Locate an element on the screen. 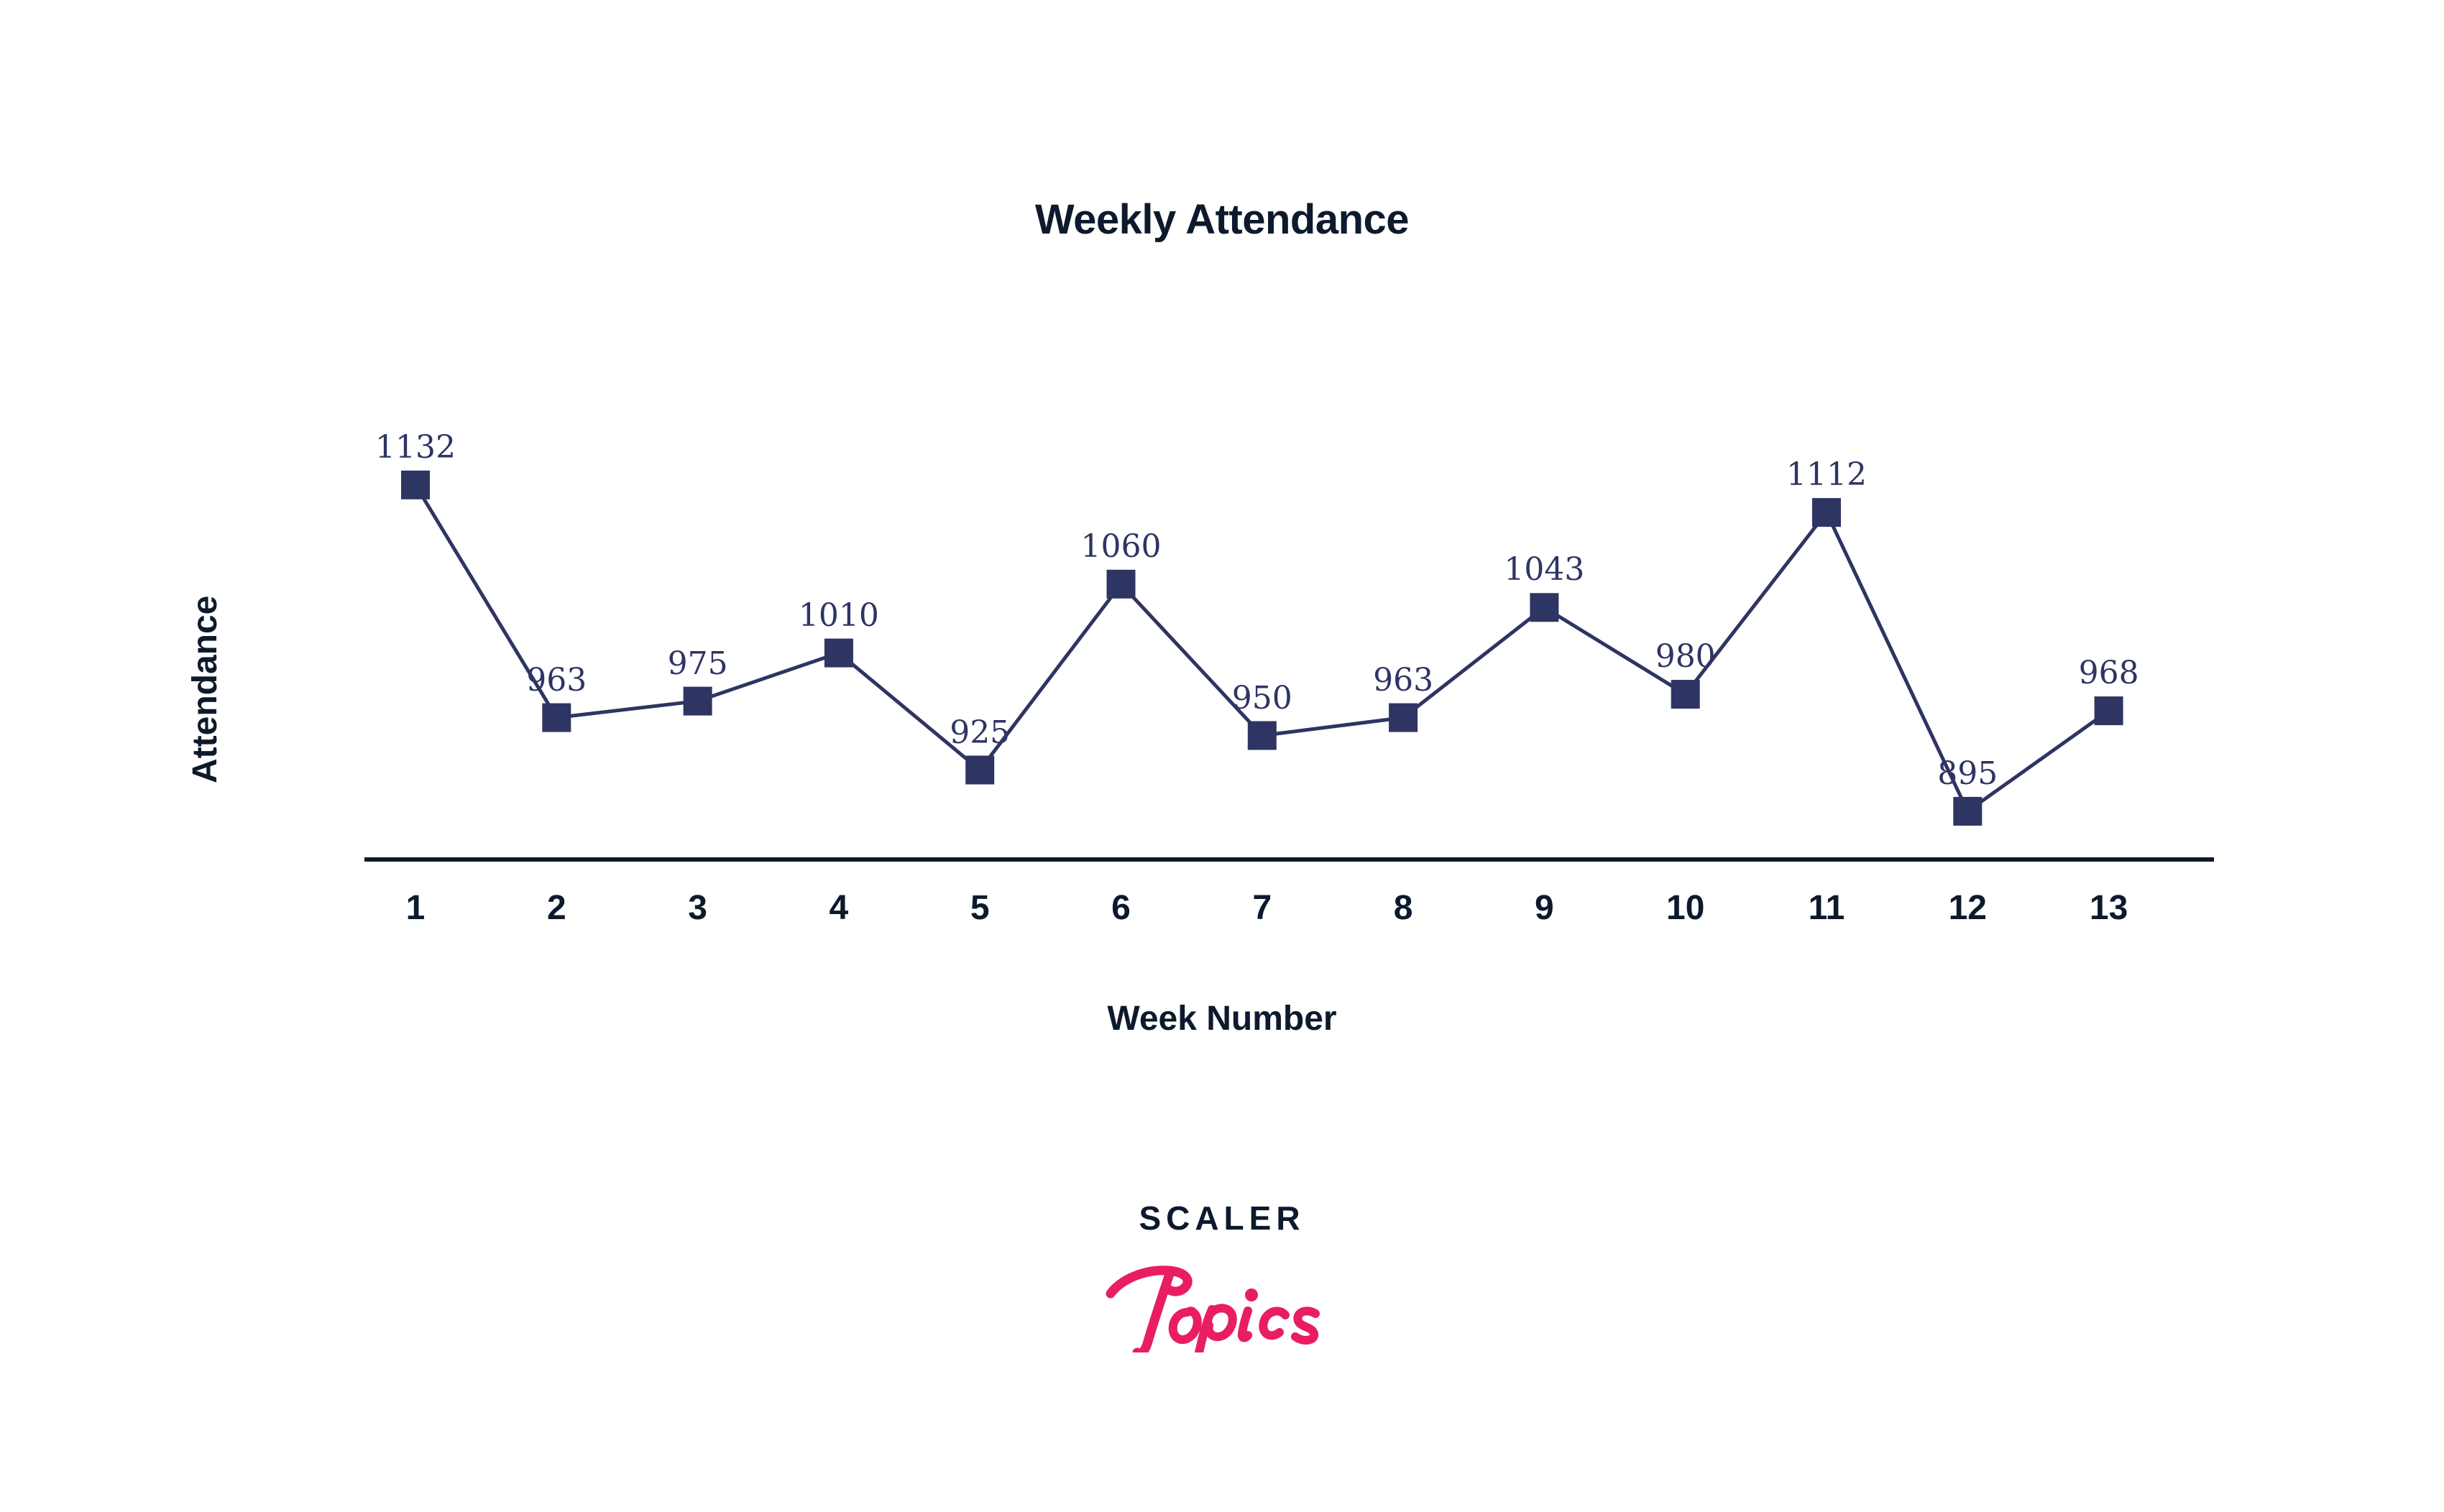 The image size is (2444, 1512). scaler-topics-logo: SCALER is located at coordinates (1222, 1283).